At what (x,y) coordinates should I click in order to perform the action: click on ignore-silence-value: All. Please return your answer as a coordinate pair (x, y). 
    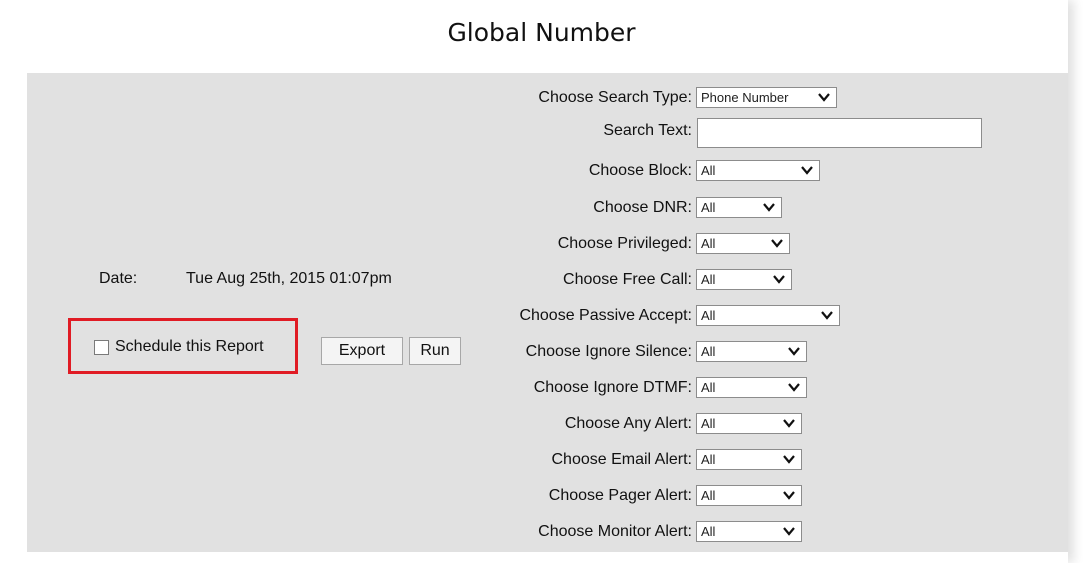
    Looking at the image, I should click on (708, 351).